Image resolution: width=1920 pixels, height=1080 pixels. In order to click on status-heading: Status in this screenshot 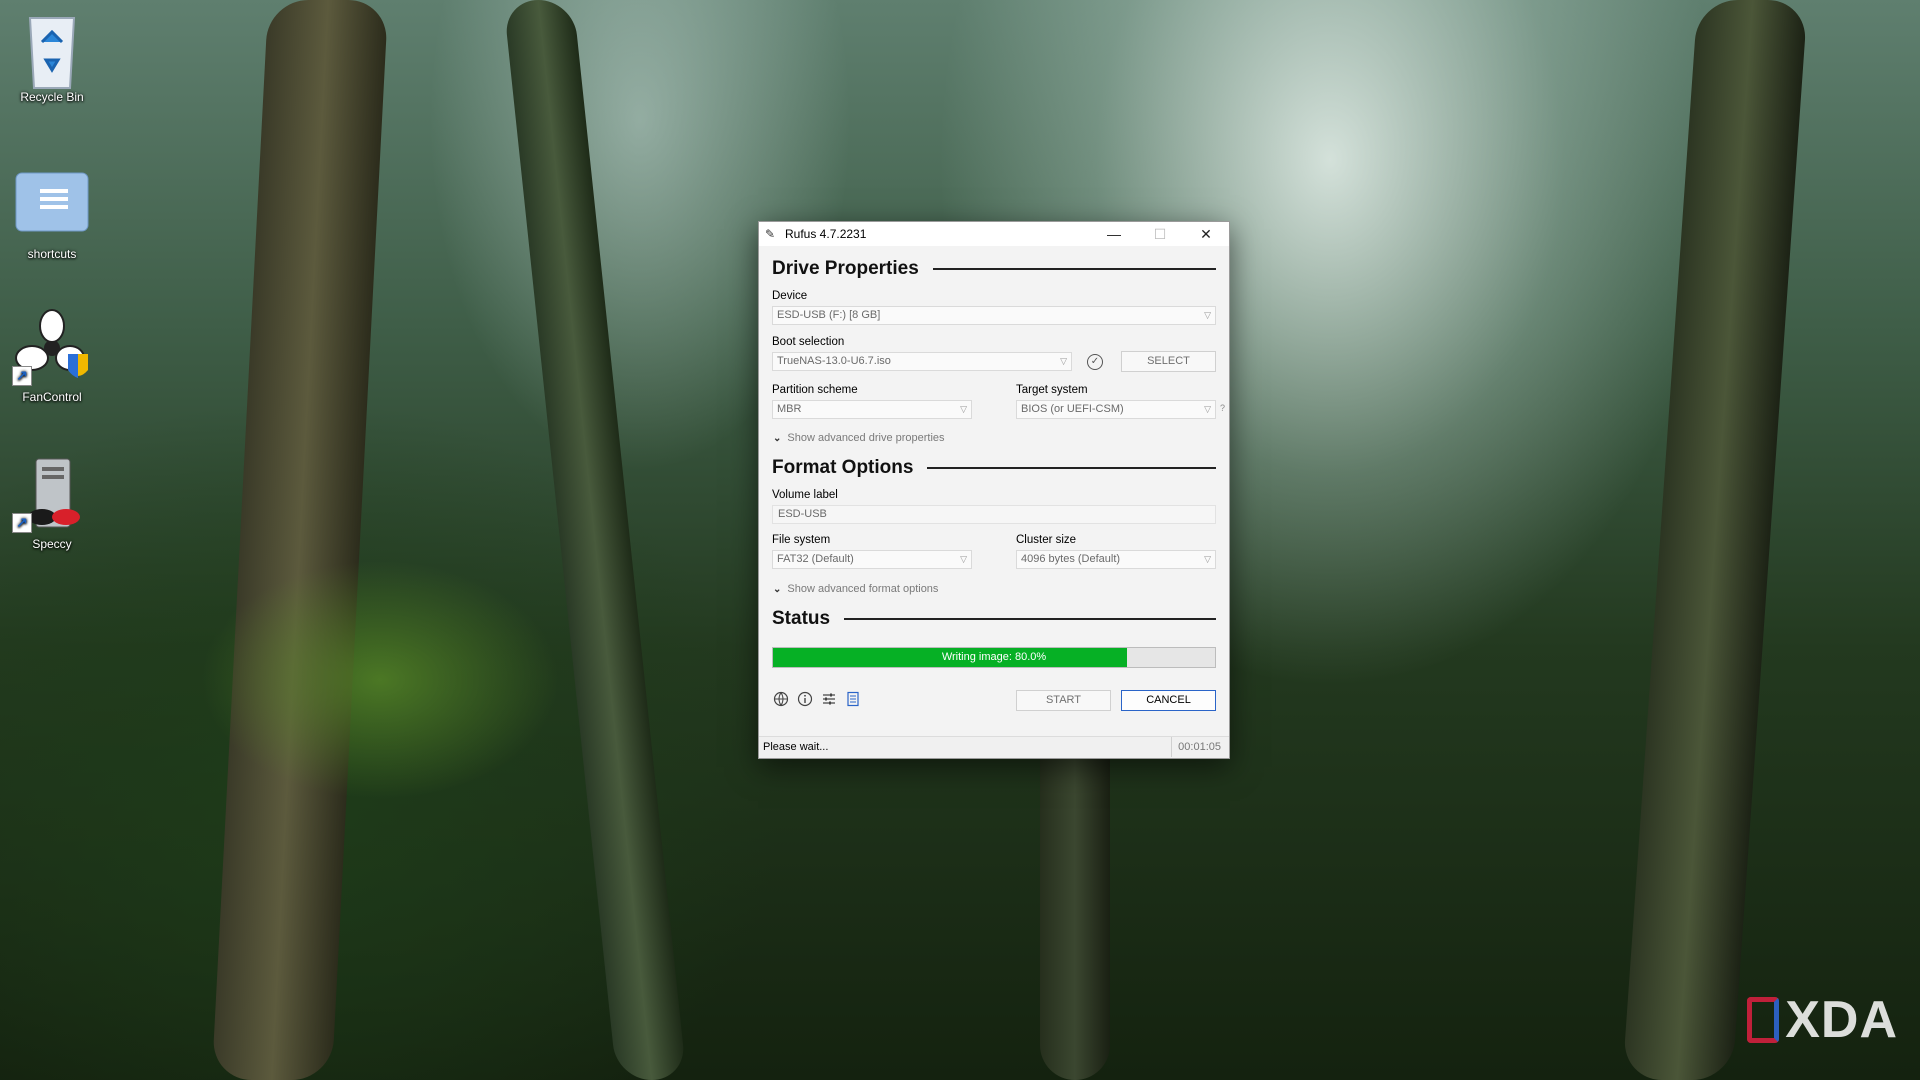, I will do `click(801, 618)`.